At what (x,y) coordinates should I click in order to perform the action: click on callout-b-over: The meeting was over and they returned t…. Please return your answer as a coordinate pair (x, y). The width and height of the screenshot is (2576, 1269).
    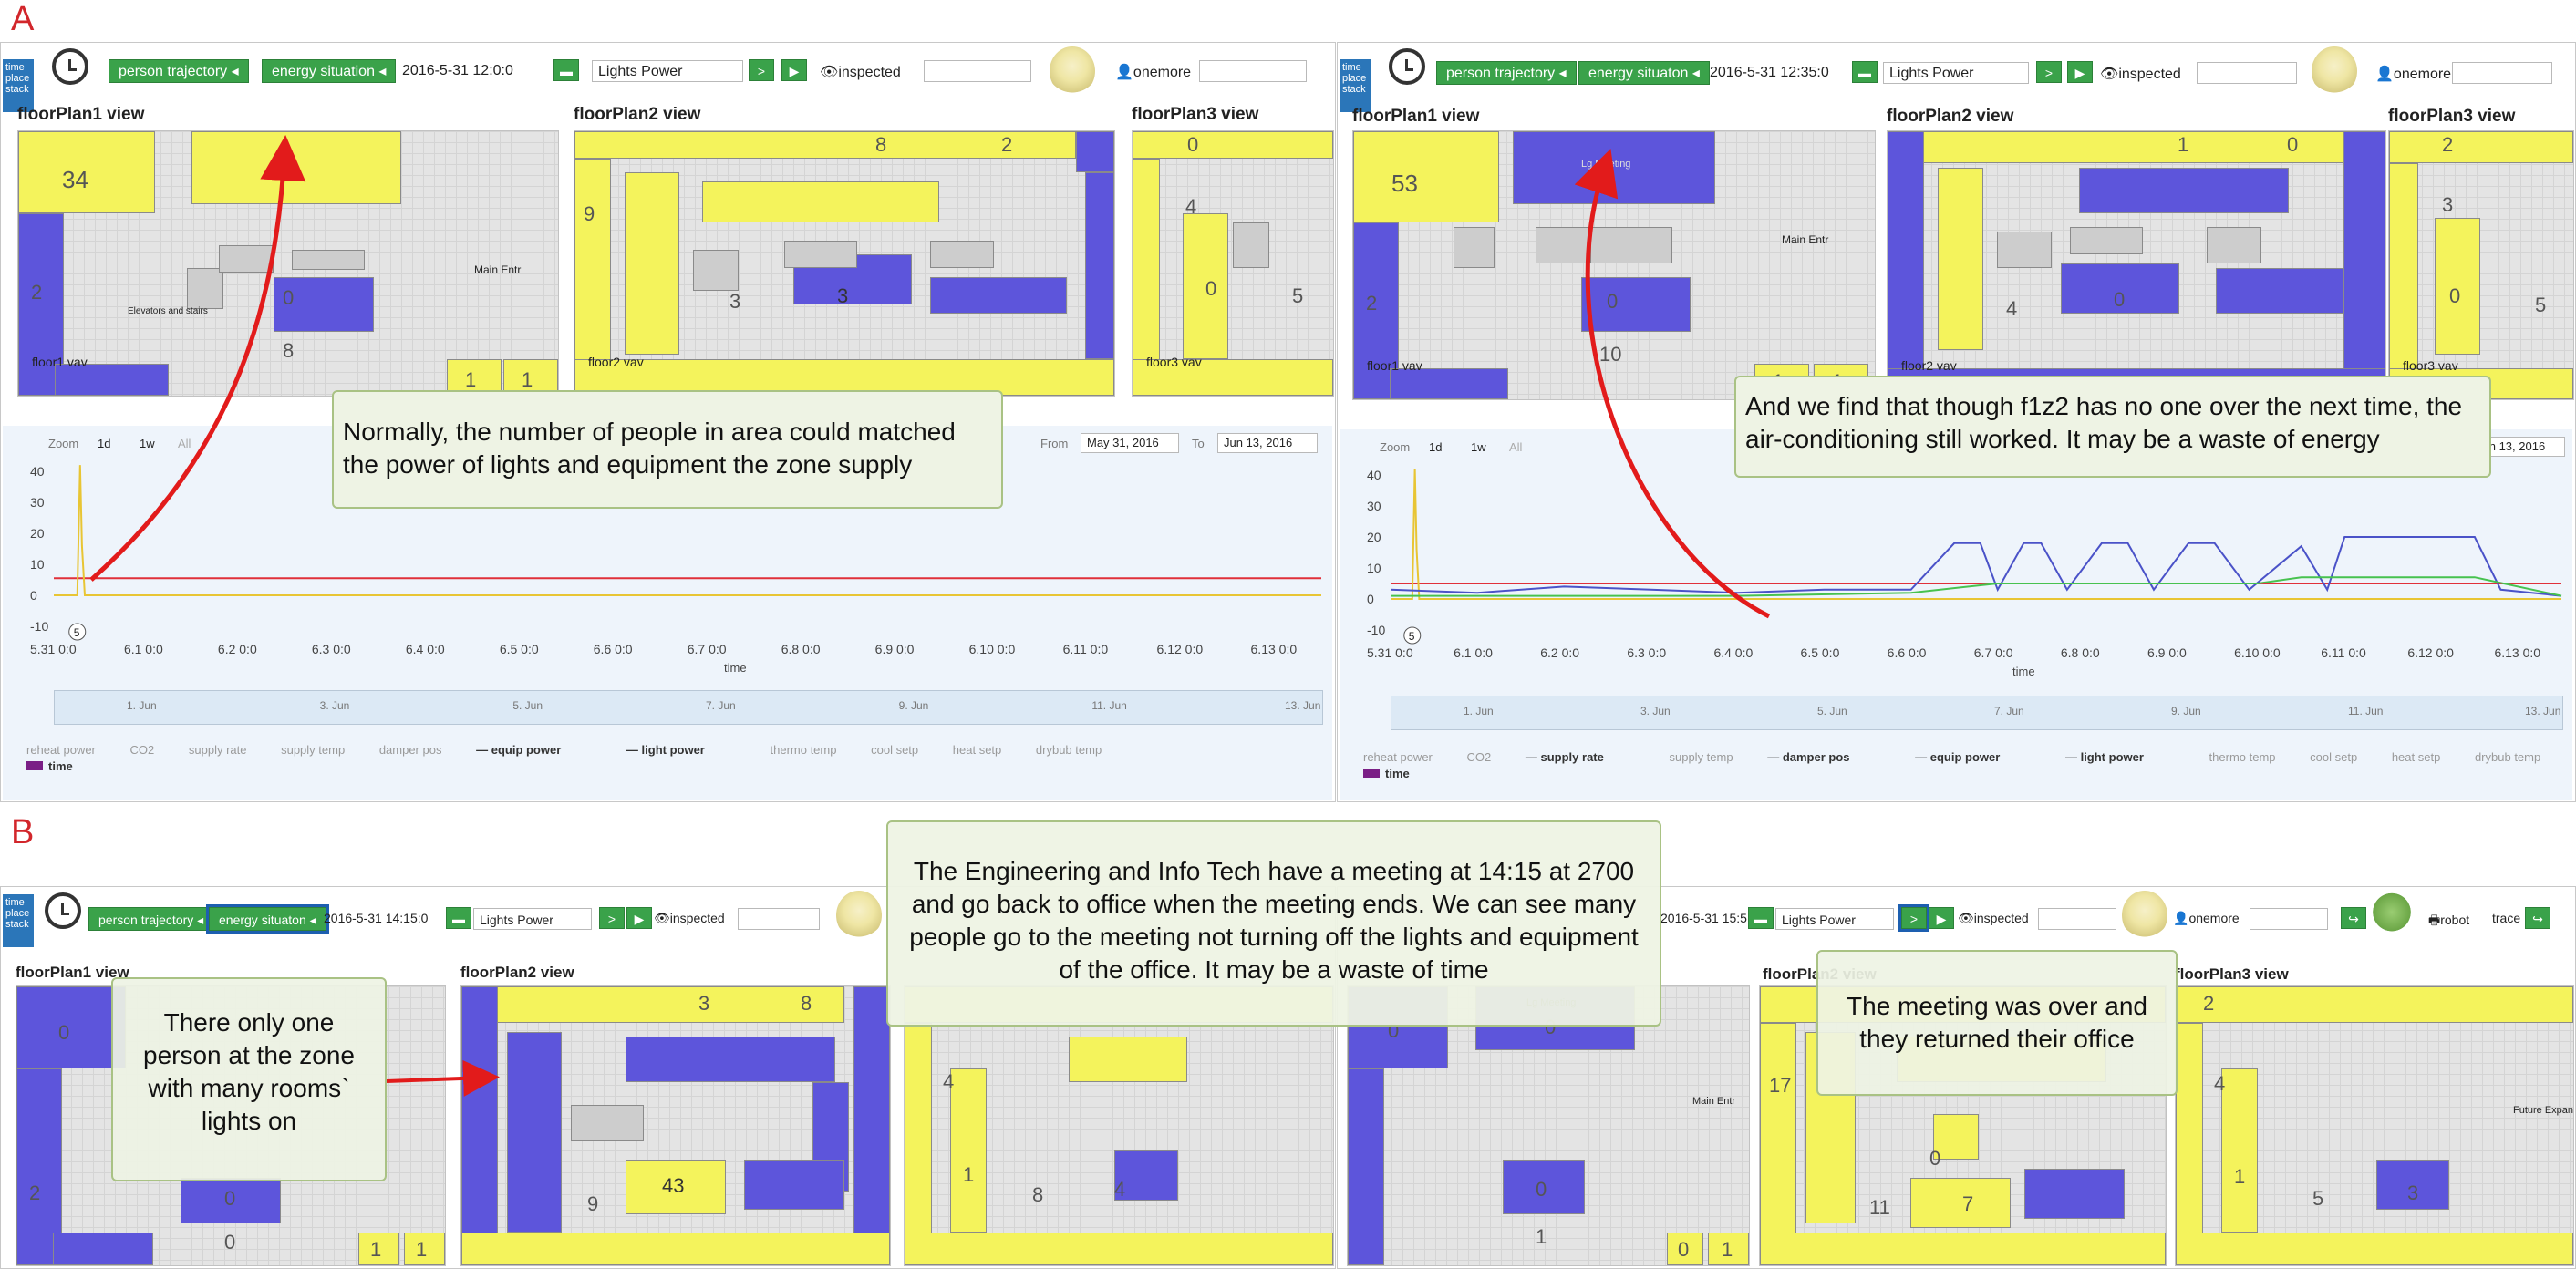
    Looking at the image, I should click on (1997, 1023).